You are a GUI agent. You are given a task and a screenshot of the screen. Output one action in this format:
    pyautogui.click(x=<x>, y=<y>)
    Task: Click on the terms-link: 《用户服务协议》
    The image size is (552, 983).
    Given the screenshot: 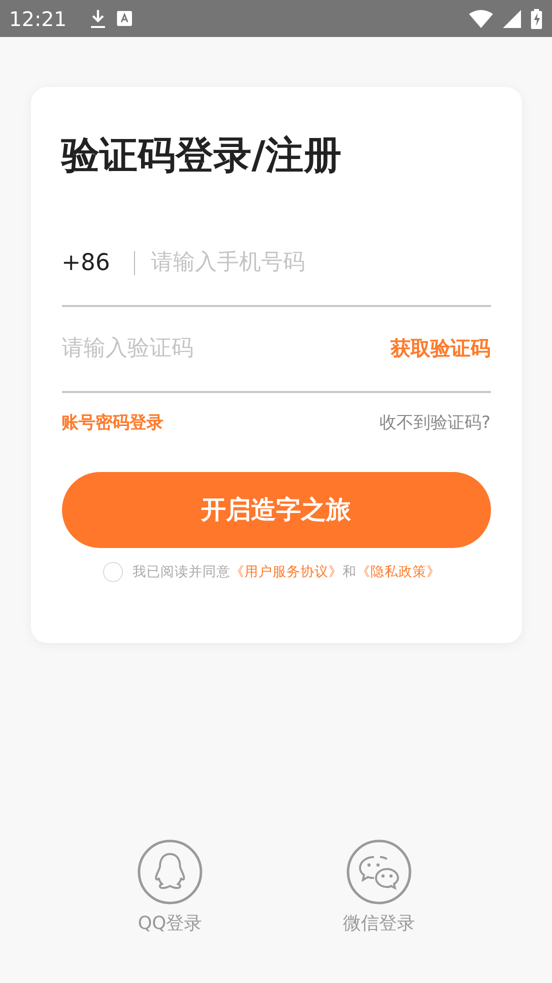 What is the action you would take?
    pyautogui.click(x=286, y=572)
    